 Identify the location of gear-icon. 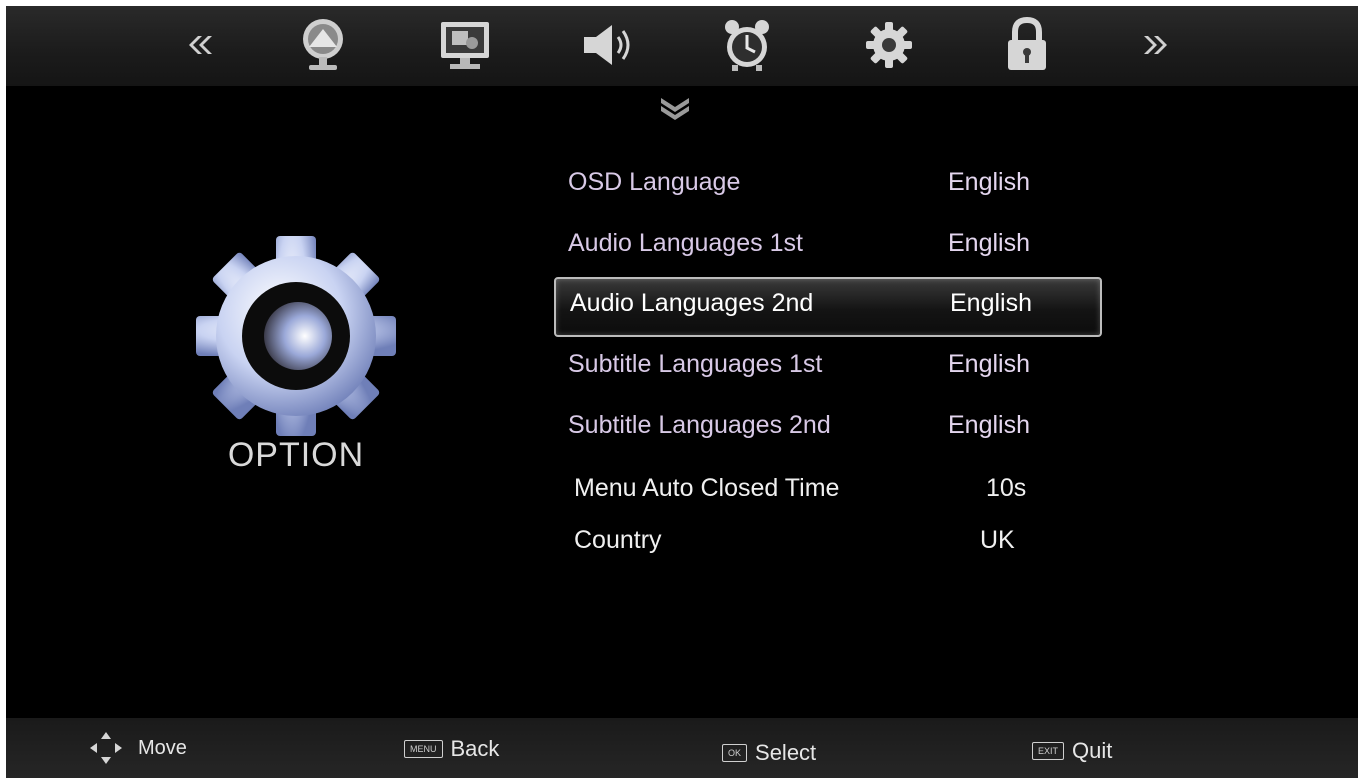
(296, 336).